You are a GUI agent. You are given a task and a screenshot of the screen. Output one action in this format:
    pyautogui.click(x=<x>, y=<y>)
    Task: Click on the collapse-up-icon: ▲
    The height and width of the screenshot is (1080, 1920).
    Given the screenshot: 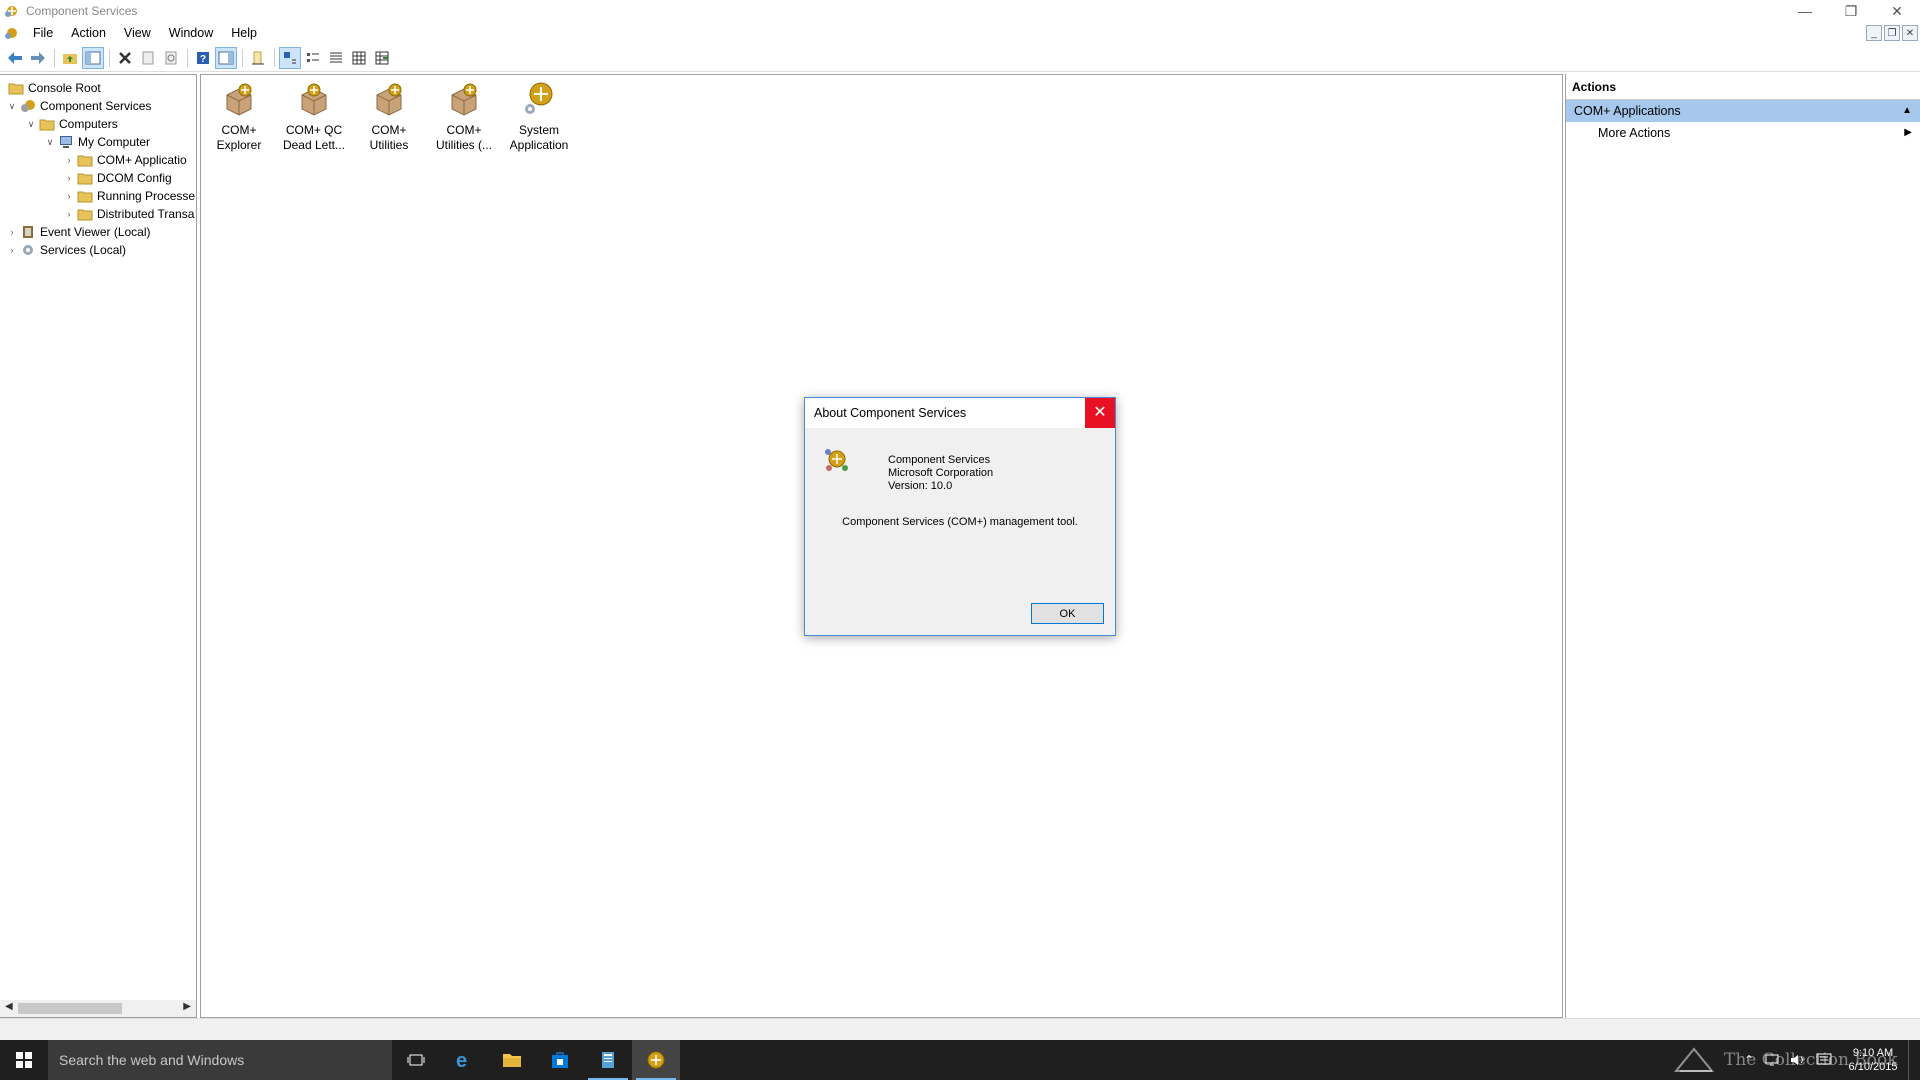 What is the action you would take?
    pyautogui.click(x=1907, y=111)
    